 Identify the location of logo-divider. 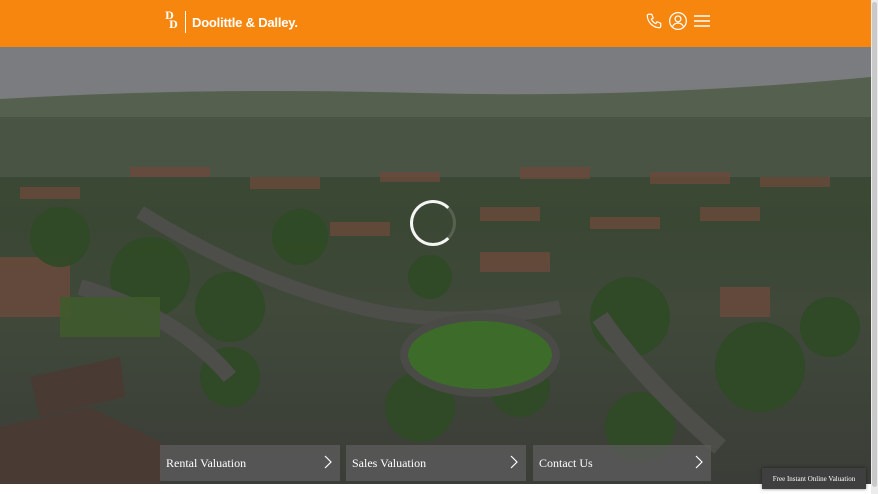
(185, 22).